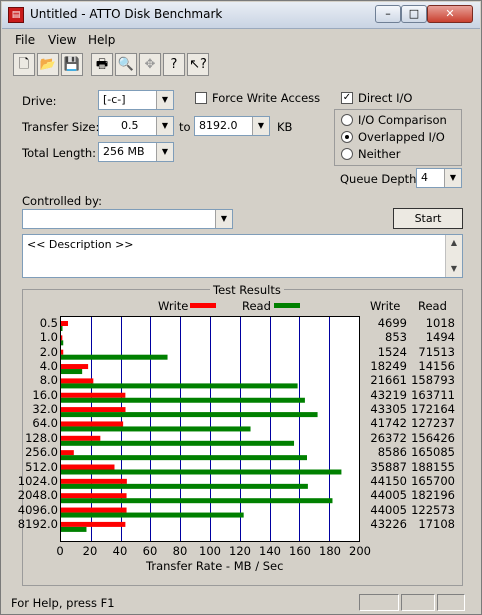  What do you see at coordinates (48, 366) in the screenshot?
I see `block-size-label: 4.0` at bounding box center [48, 366].